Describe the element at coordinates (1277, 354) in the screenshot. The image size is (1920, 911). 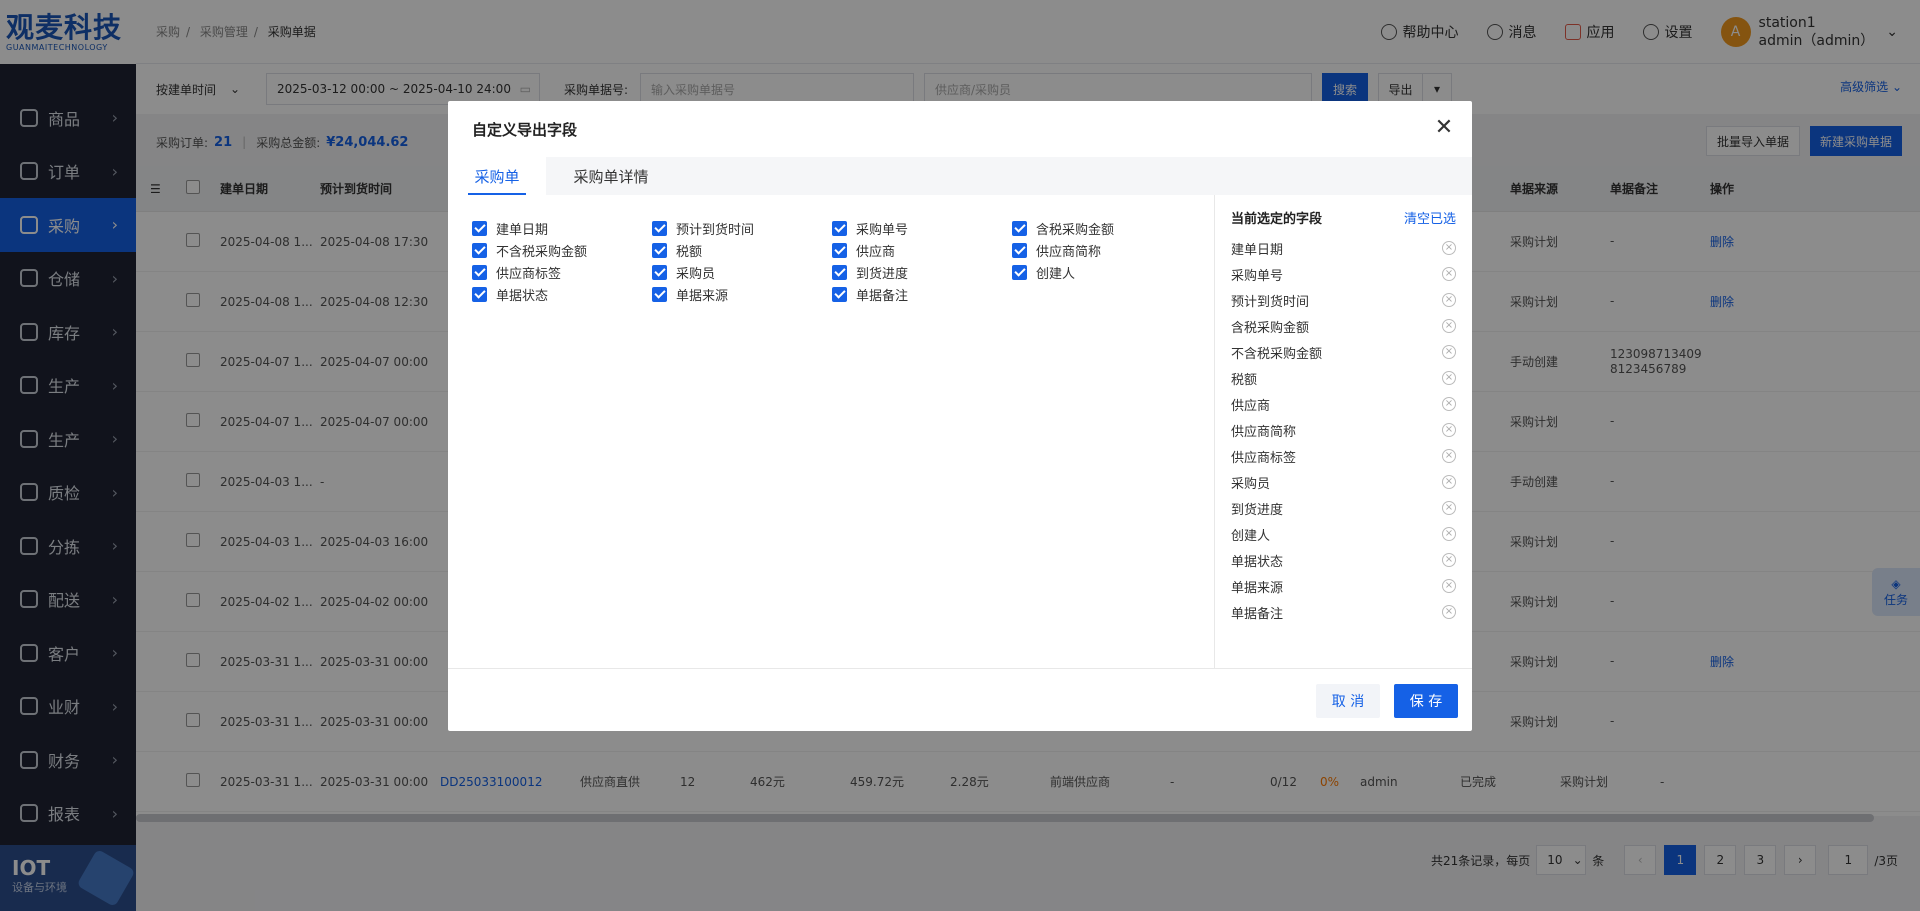
I see `selected-field-label: 不含税采购金额` at that location.